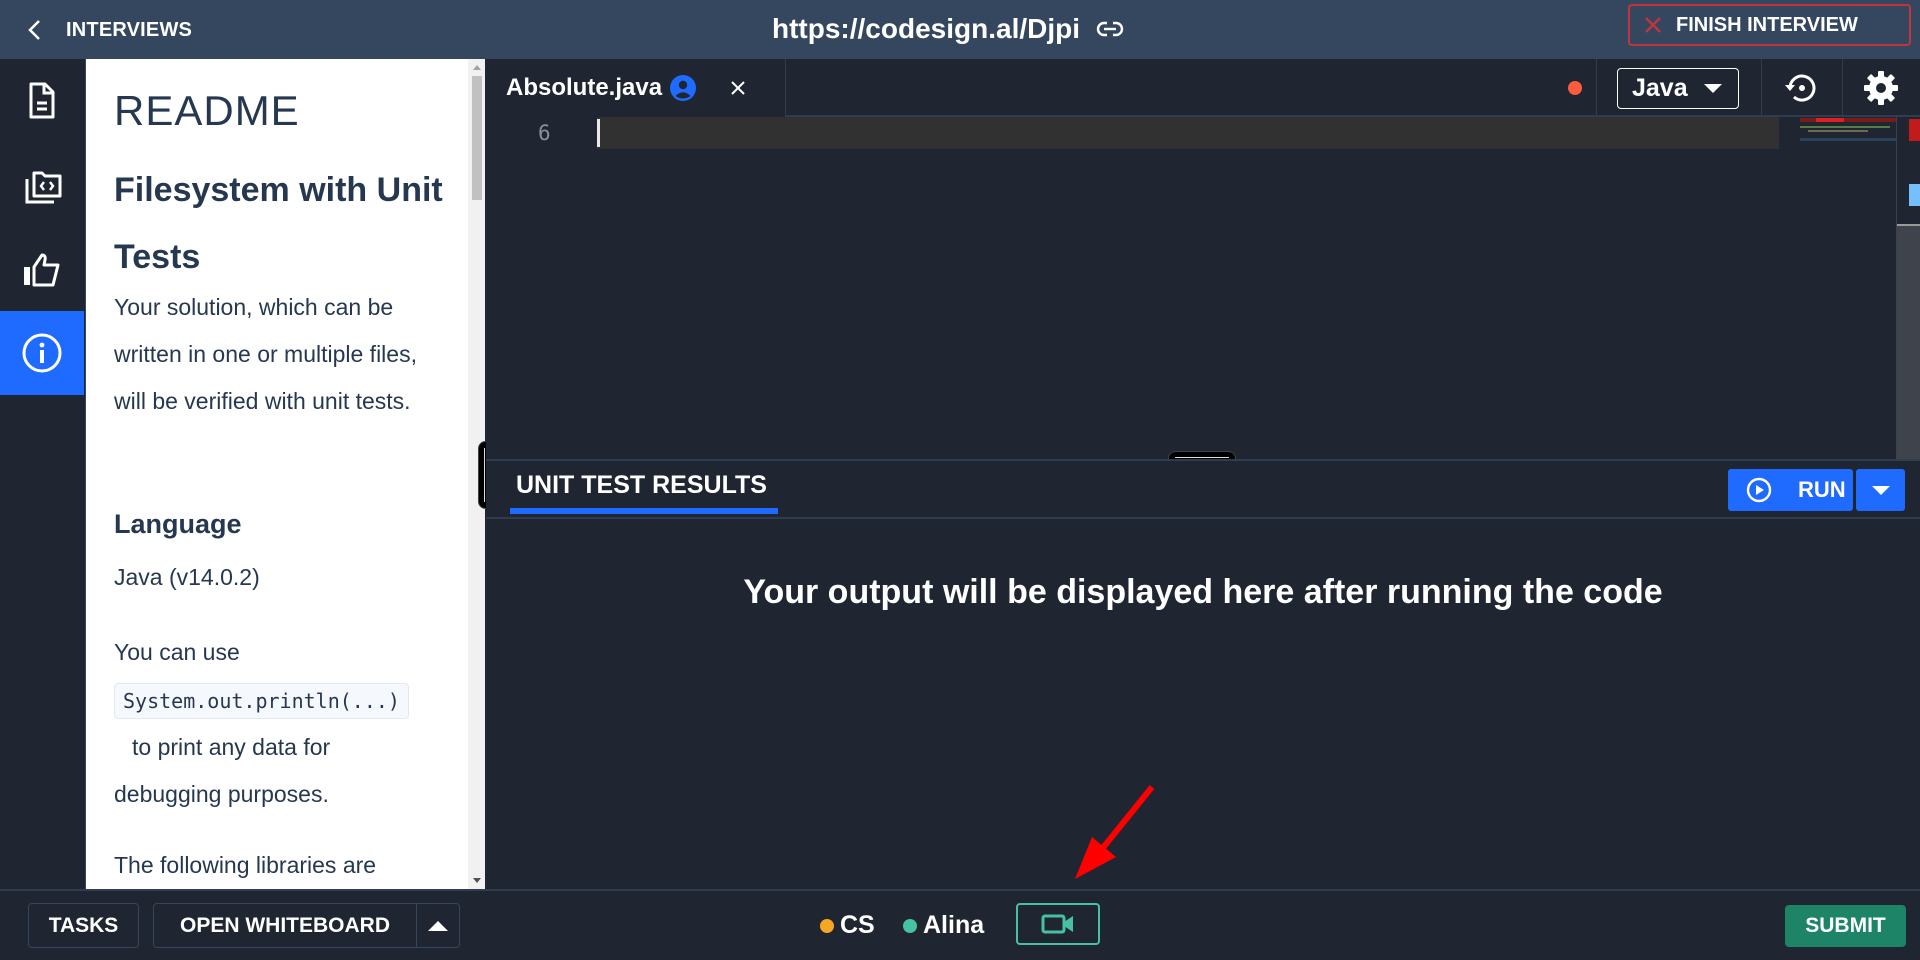  What do you see at coordinates (187, 577) in the screenshot?
I see `language-value: Java (v14.0.2)` at bounding box center [187, 577].